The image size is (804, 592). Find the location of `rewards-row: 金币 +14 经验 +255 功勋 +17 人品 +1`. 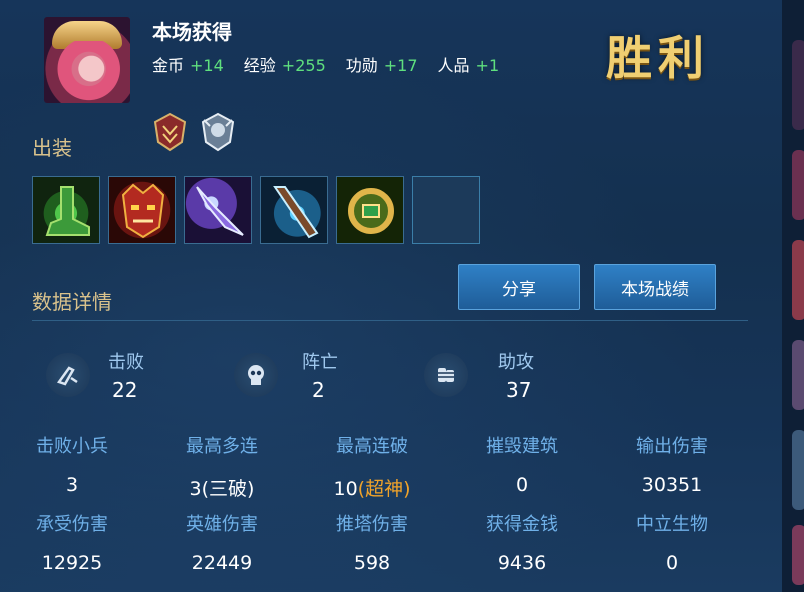

rewards-row: 金币 +14 经验 +255 功勋 +17 人品 +1 is located at coordinates (332, 64).